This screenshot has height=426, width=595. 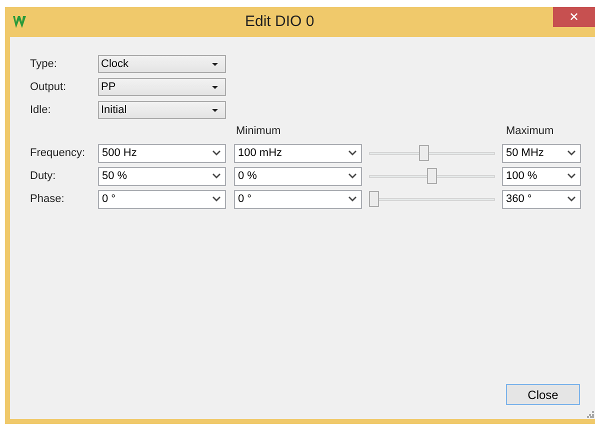 What do you see at coordinates (58, 153) in the screenshot?
I see `parameter-label: Frequency:` at bounding box center [58, 153].